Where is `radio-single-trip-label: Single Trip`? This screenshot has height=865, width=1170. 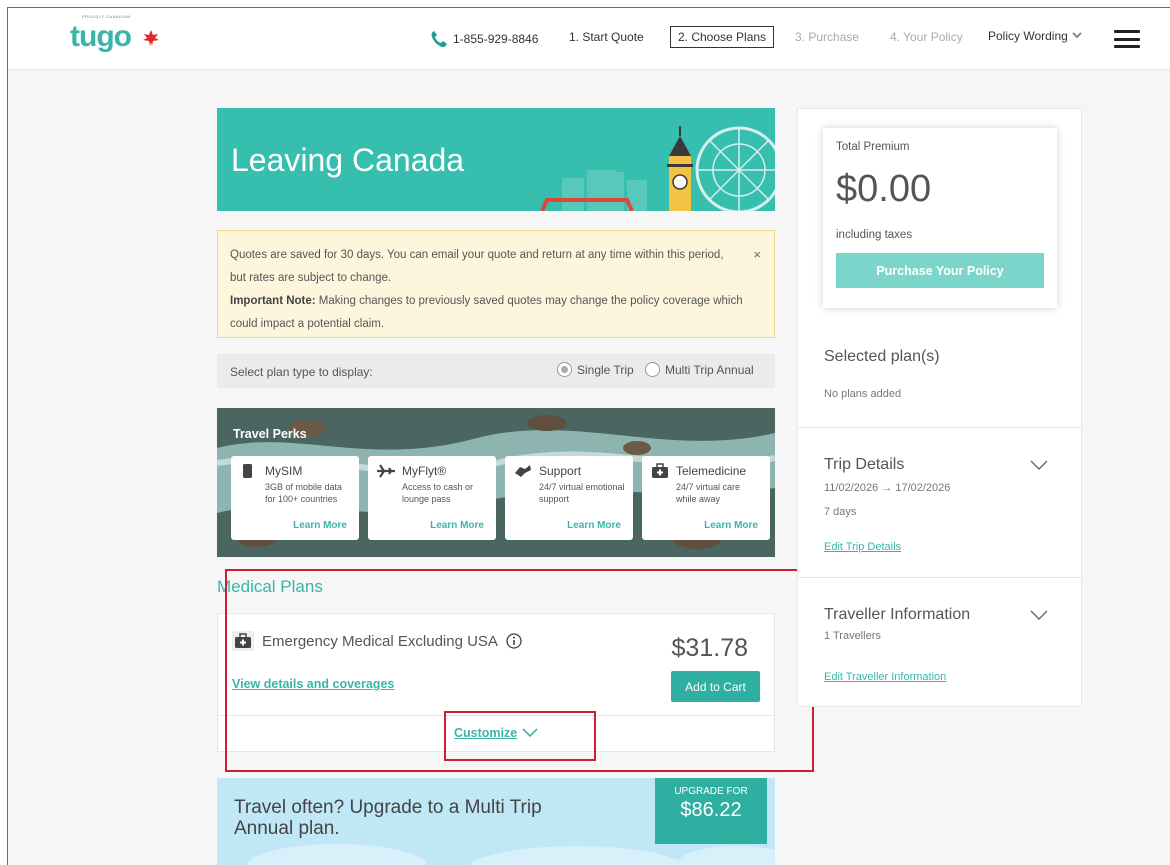 radio-single-trip-label: Single Trip is located at coordinates (605, 369).